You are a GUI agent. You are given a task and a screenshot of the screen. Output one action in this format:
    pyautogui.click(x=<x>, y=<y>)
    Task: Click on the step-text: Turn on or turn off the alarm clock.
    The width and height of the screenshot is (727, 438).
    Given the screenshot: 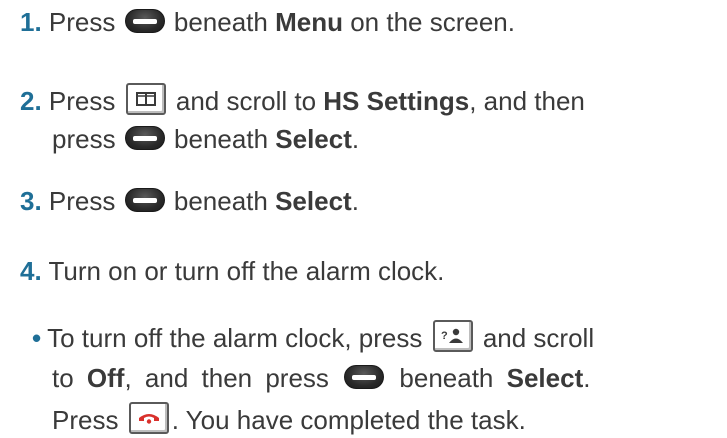 What is the action you would take?
    pyautogui.click(x=246, y=271)
    